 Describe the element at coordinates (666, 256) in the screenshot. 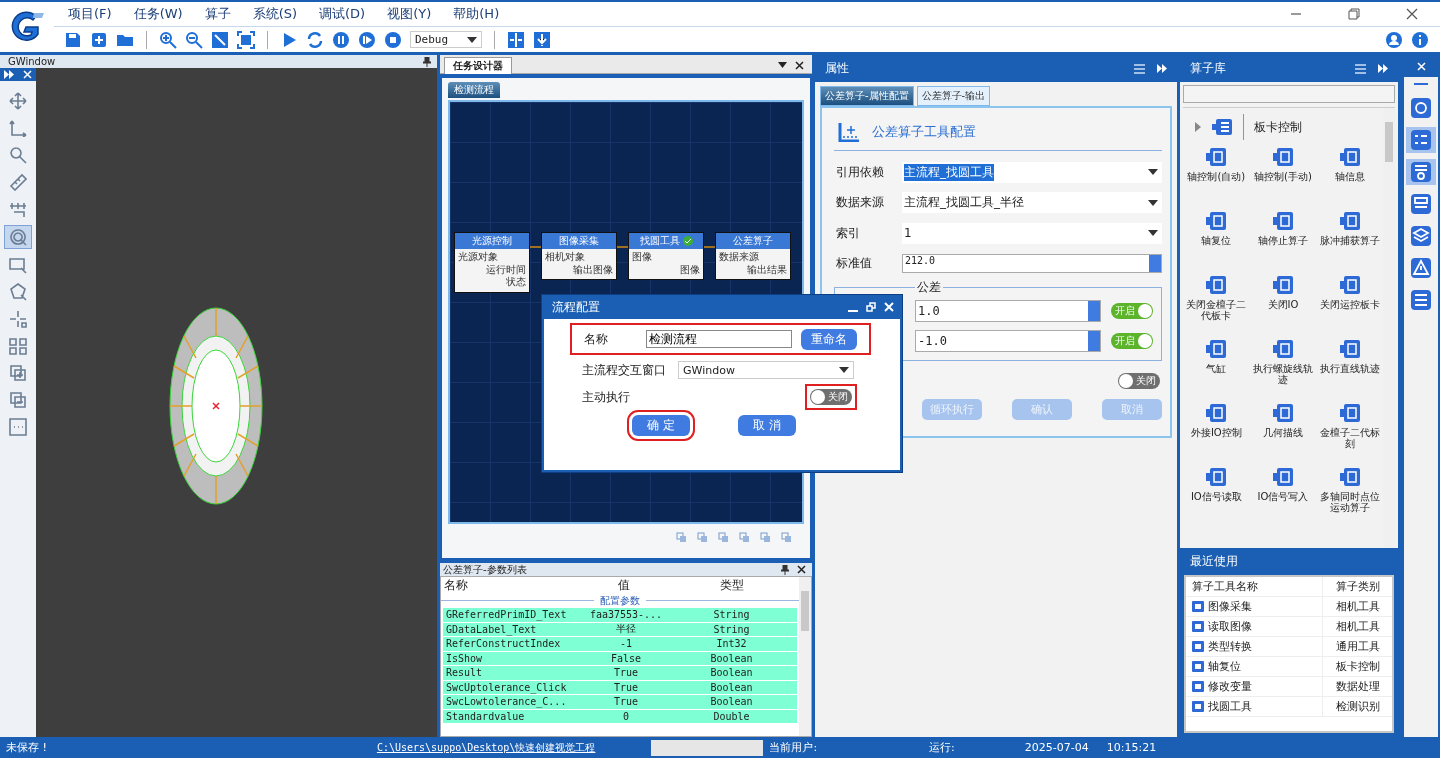

I see `flow-node: 找圆工具 图像 图像` at that location.